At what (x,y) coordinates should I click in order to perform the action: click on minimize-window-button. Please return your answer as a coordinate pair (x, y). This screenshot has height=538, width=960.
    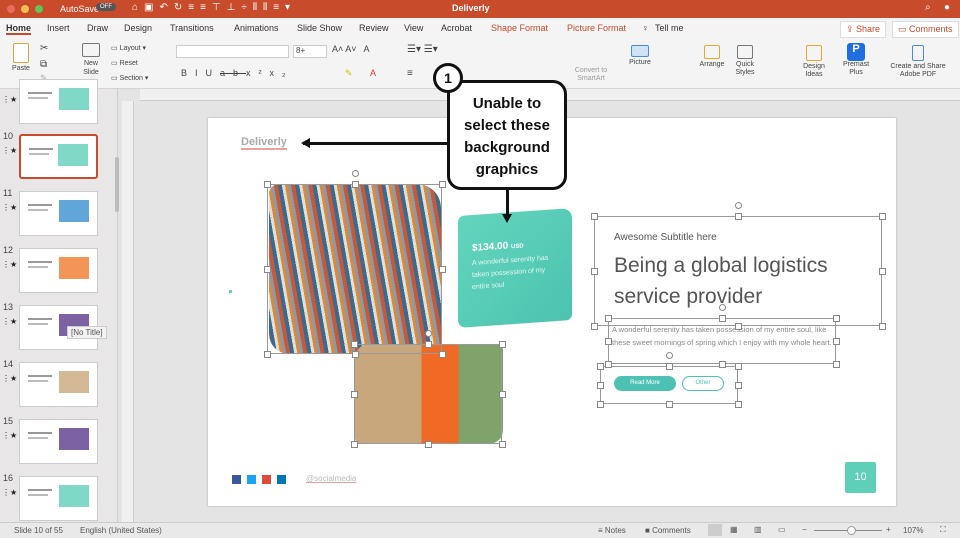
    Looking at the image, I should click on (25, 9).